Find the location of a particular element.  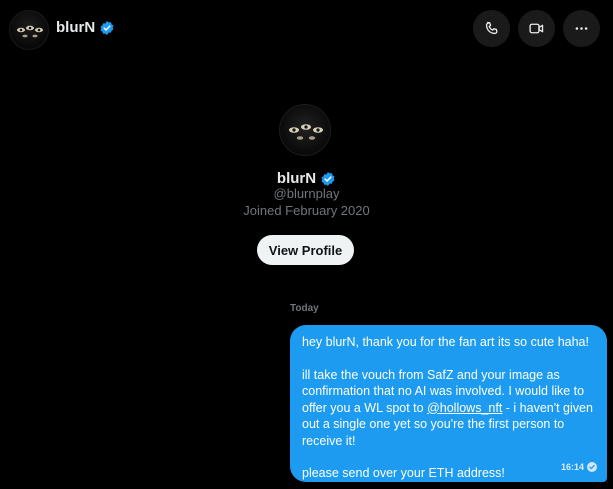

message-meta: 16:14 is located at coordinates (579, 467).